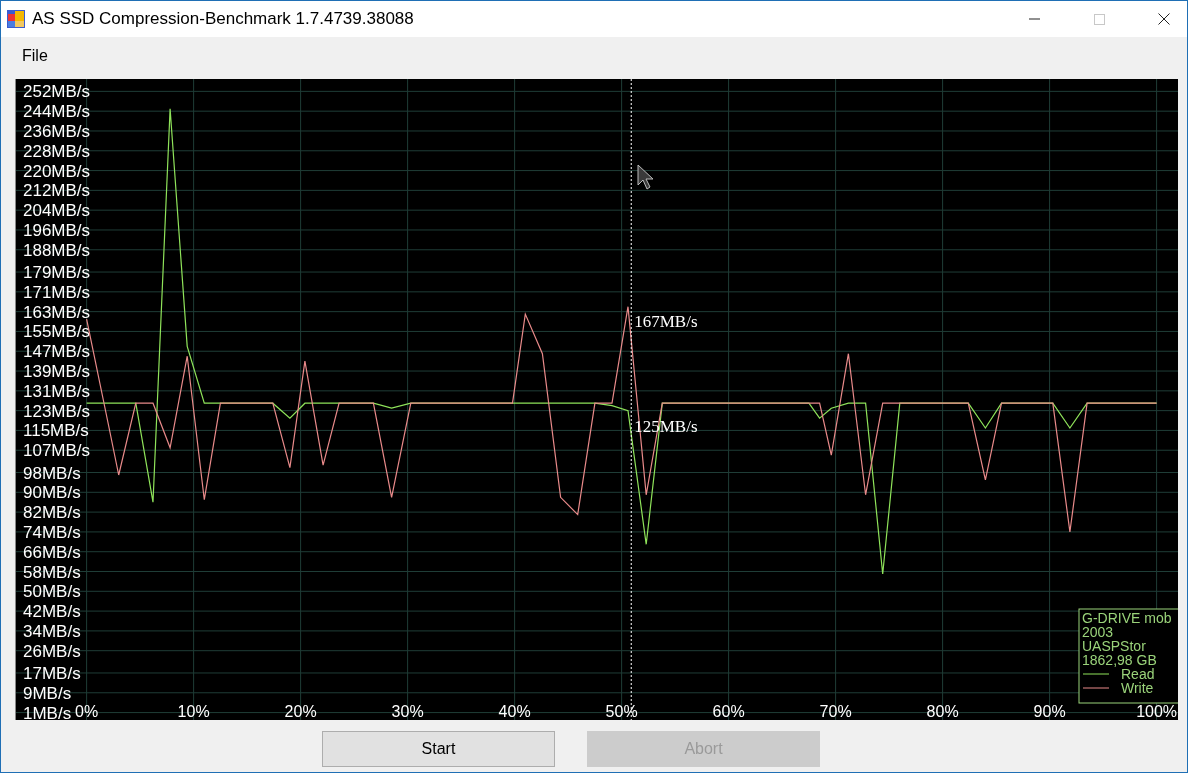 The image size is (1188, 773). What do you see at coordinates (1114, 646) in the screenshot?
I see `legend-text: UASPStor` at bounding box center [1114, 646].